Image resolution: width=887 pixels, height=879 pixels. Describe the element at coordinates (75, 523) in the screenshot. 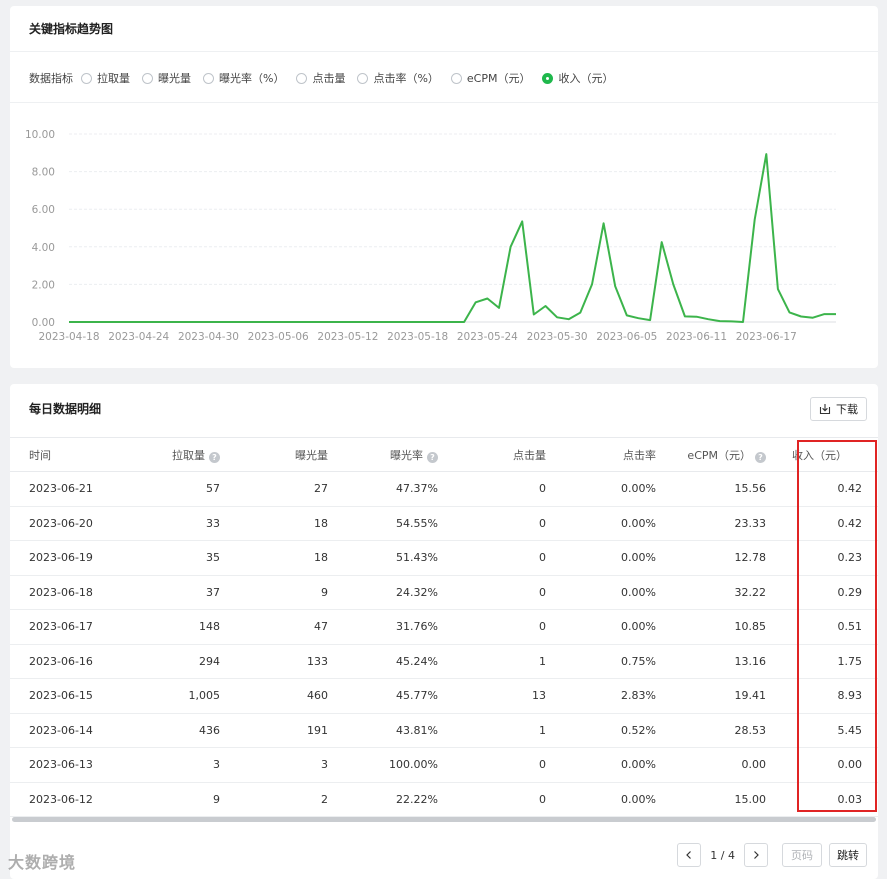

I see `table-cell: 2023-06-20` at that location.